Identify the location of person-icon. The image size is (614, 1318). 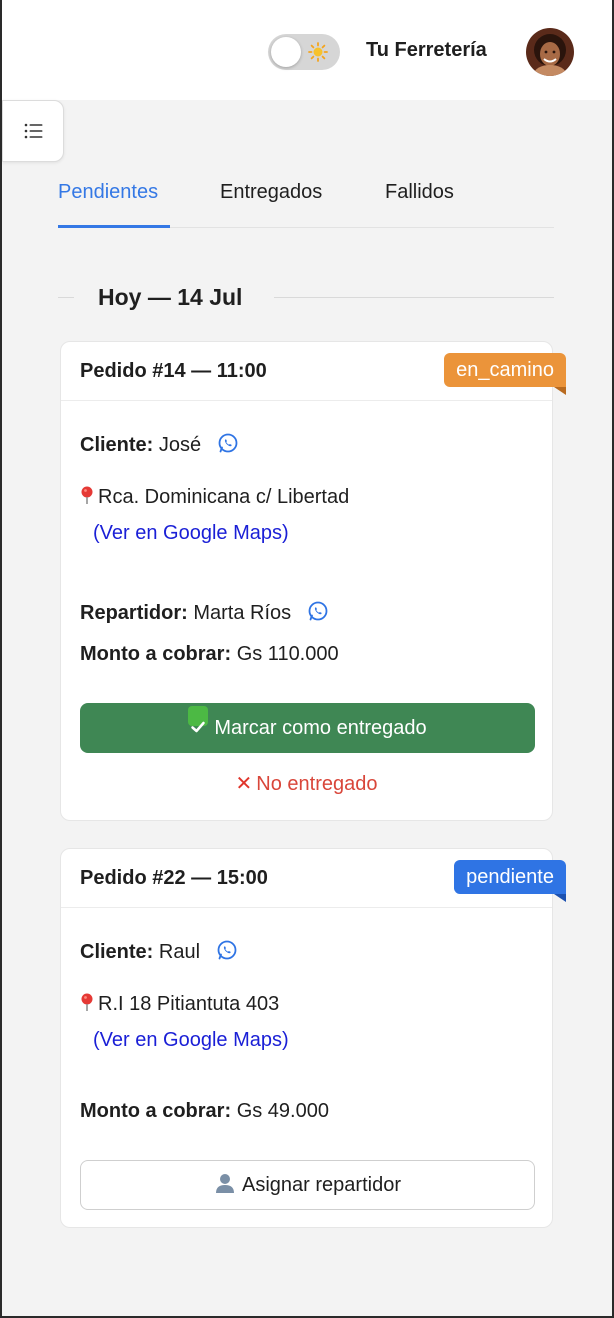
(225, 1183).